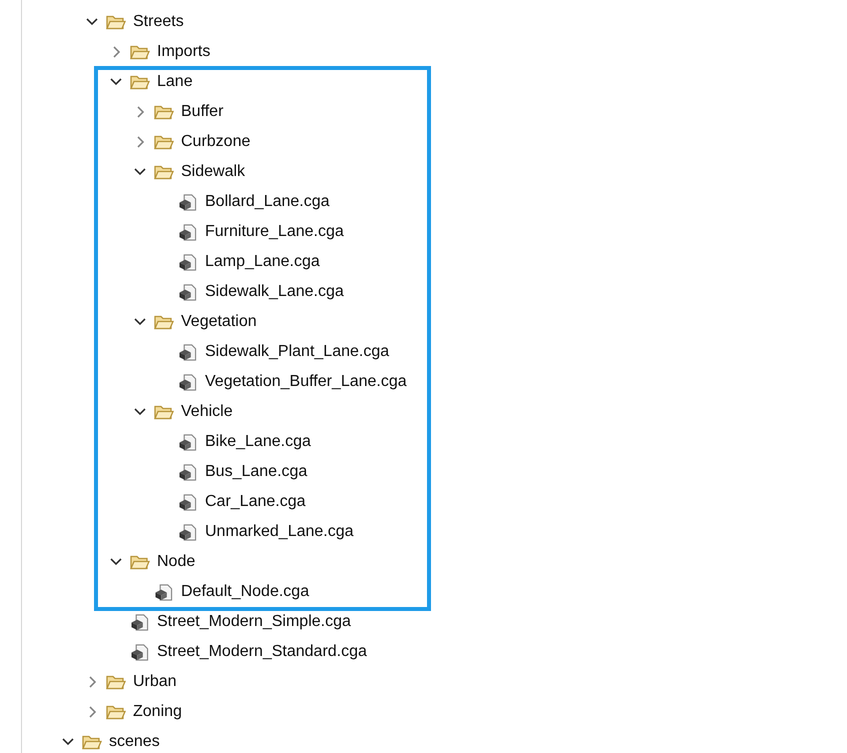  I want to click on folder-name: Urban, so click(155, 682).